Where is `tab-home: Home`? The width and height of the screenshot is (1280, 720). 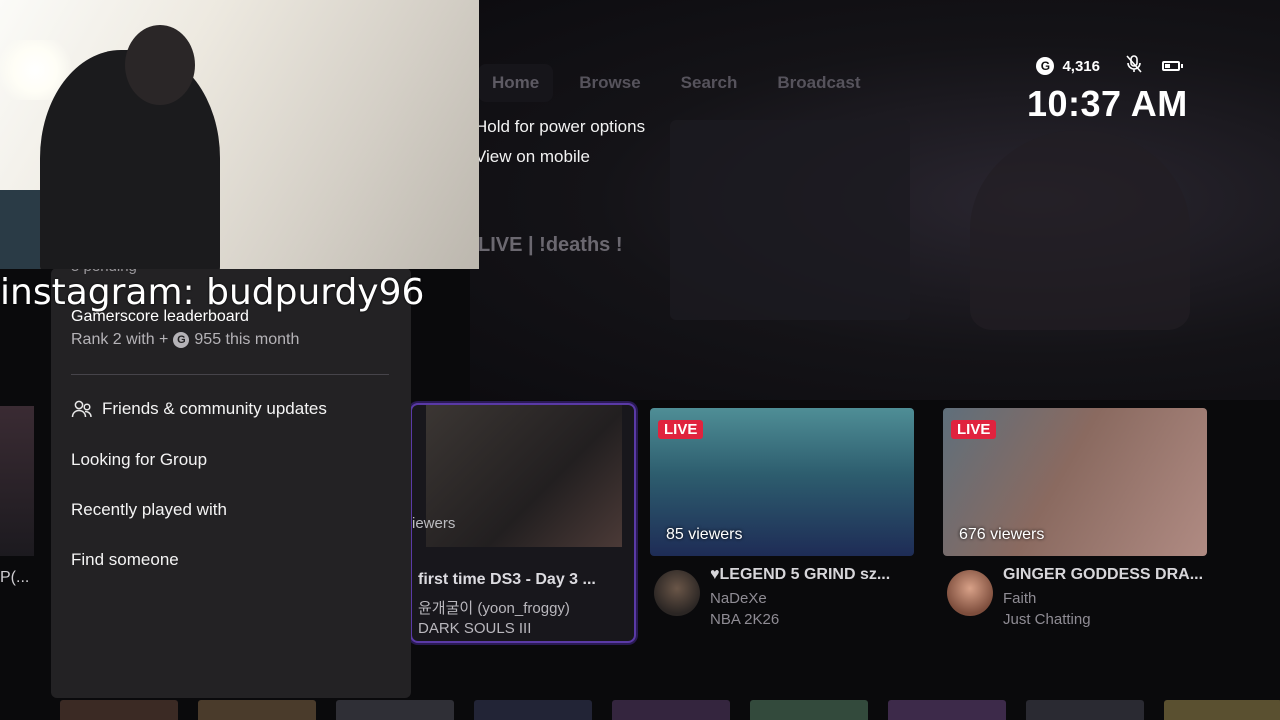
tab-home: Home is located at coordinates (516, 83).